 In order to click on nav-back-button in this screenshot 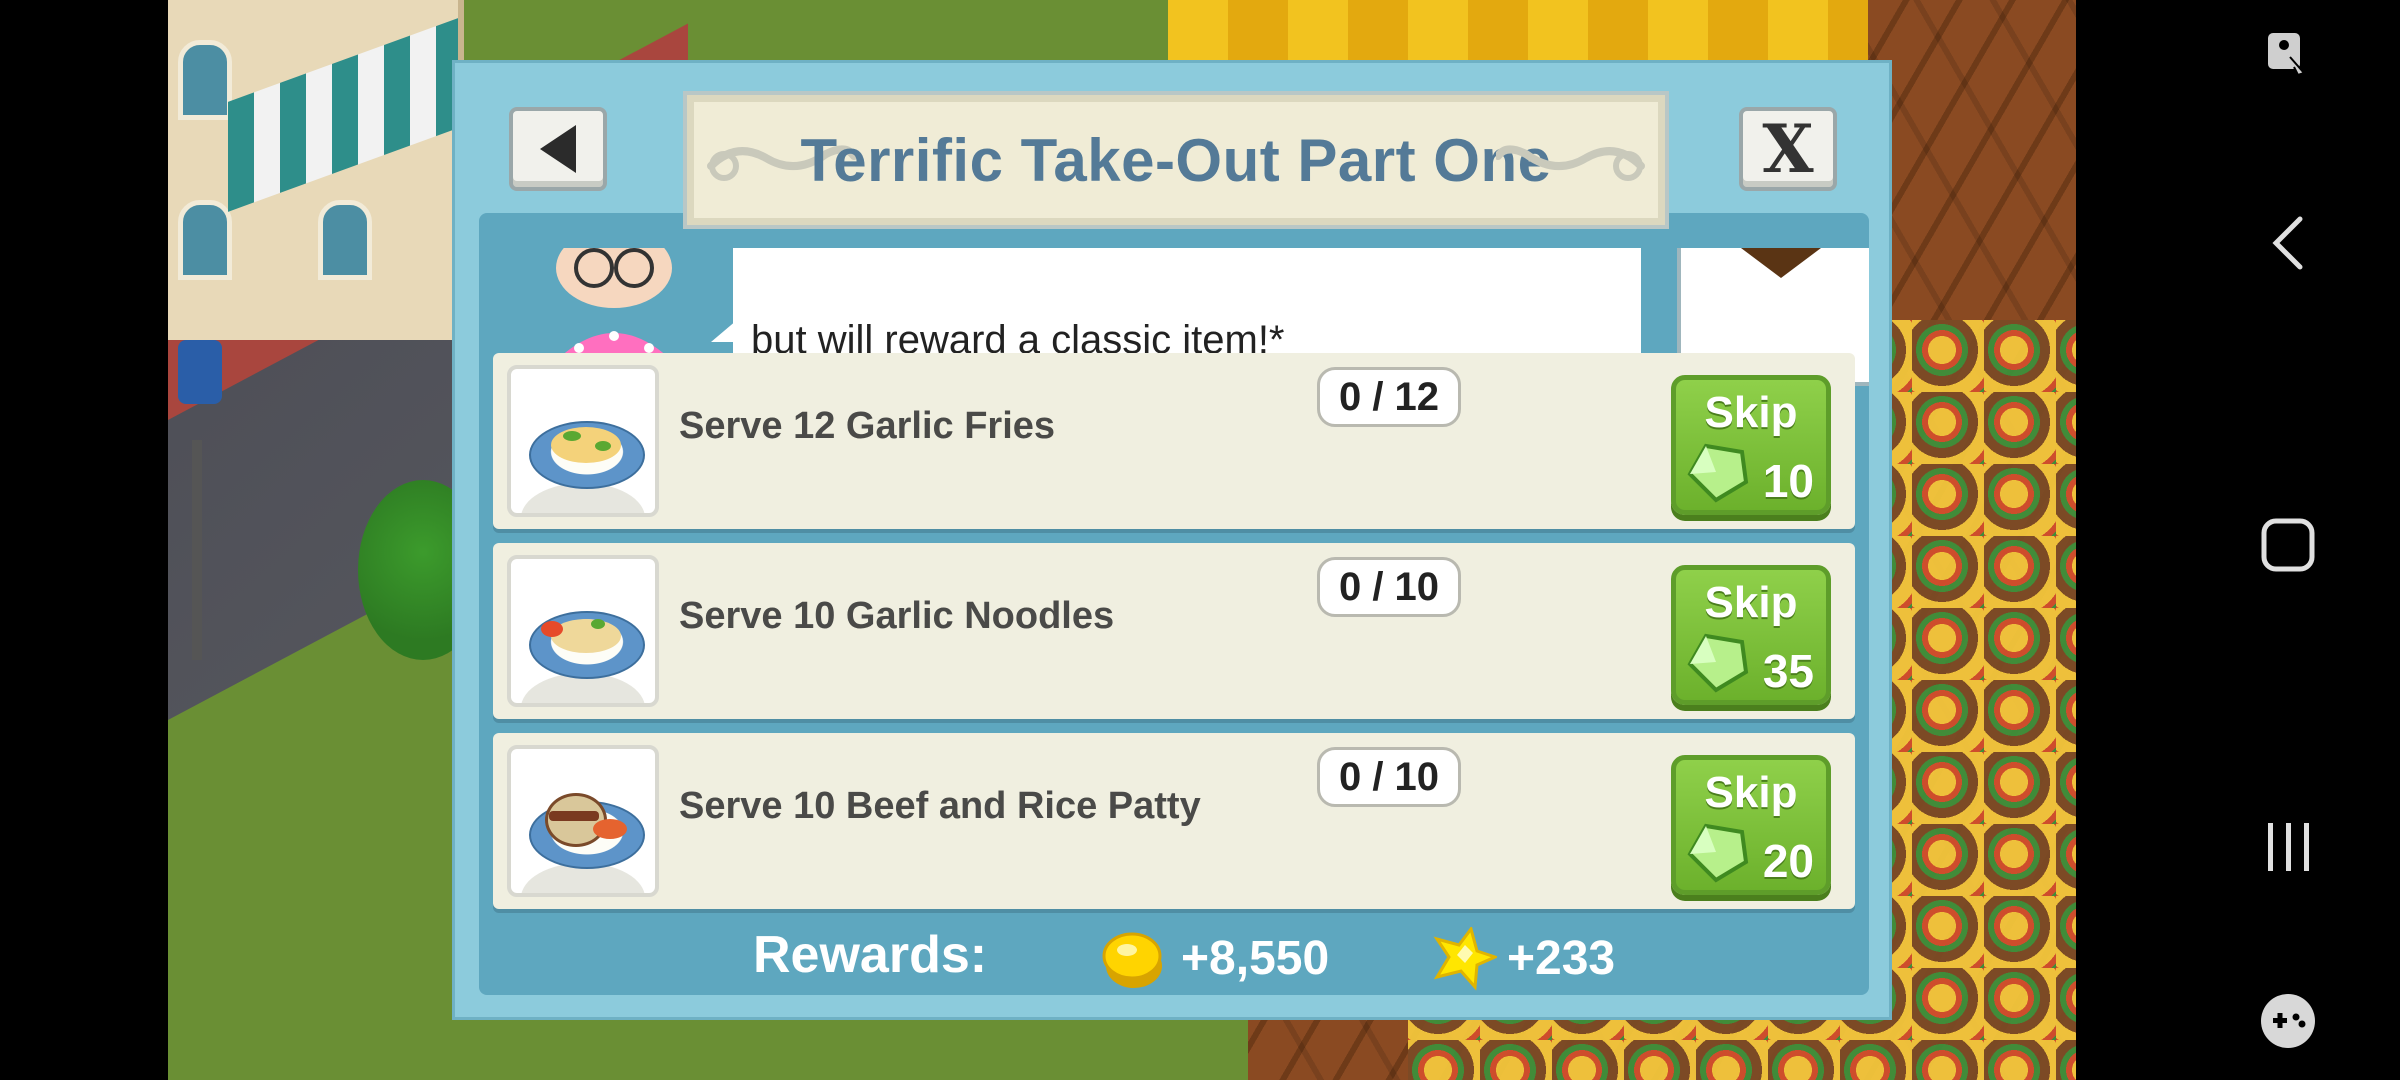, I will do `click(2288, 243)`.